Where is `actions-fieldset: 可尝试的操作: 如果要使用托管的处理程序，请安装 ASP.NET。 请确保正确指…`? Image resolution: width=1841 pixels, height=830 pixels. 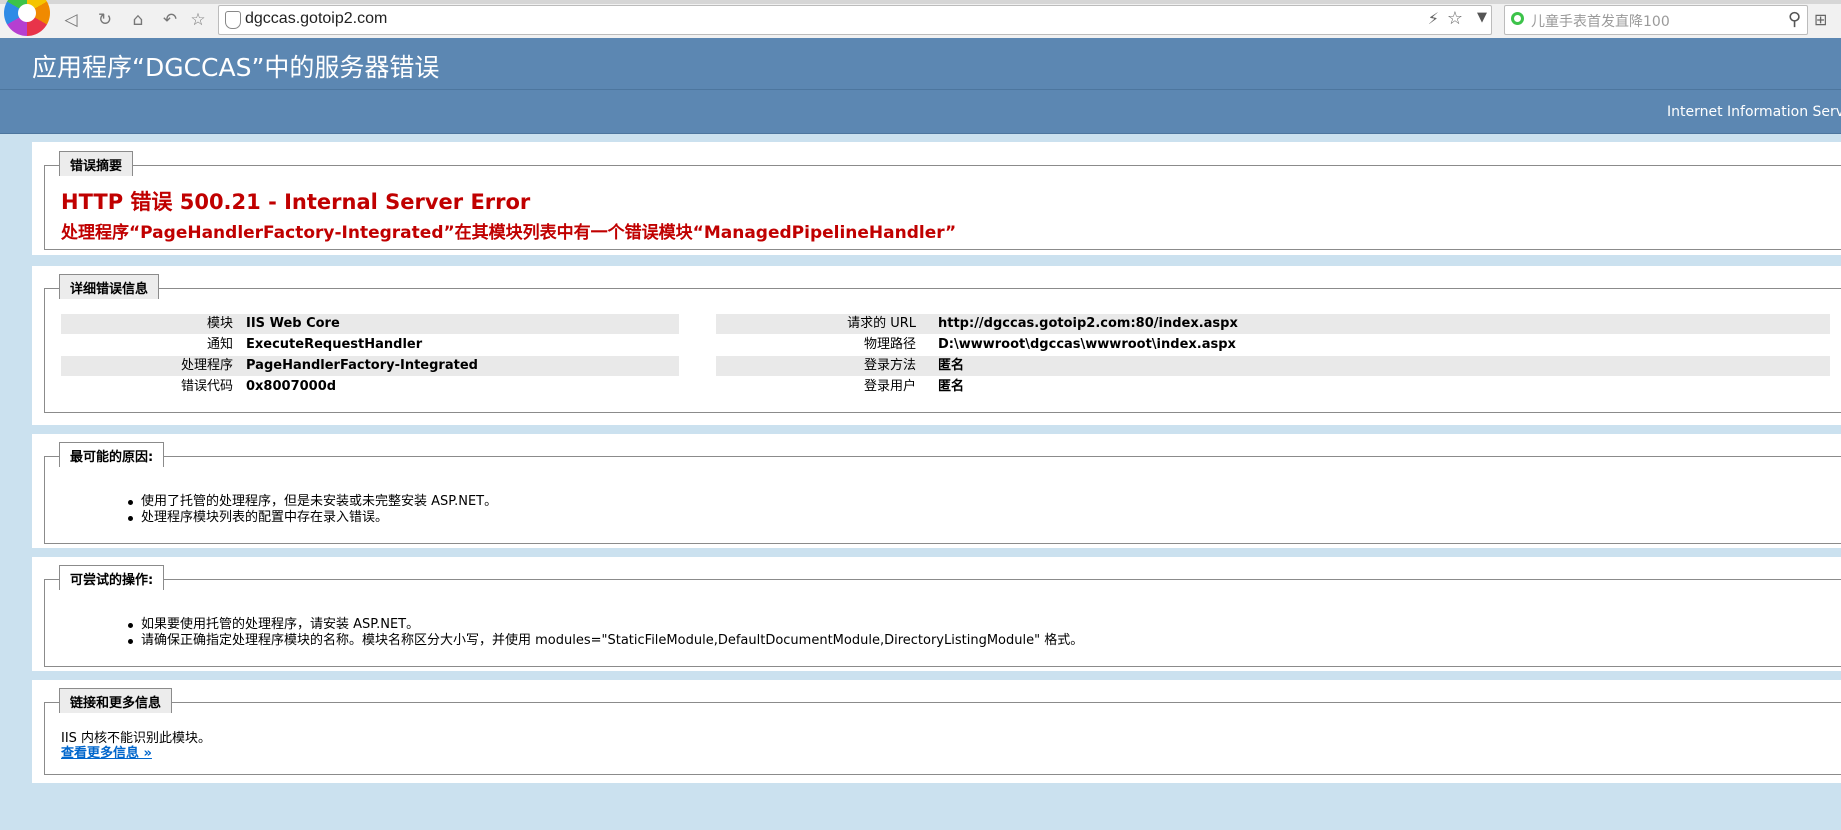 actions-fieldset: 可尝试的操作: 如果要使用托管的处理程序，请安装 ASP.NET。 请确保正确指… is located at coordinates (942, 616).